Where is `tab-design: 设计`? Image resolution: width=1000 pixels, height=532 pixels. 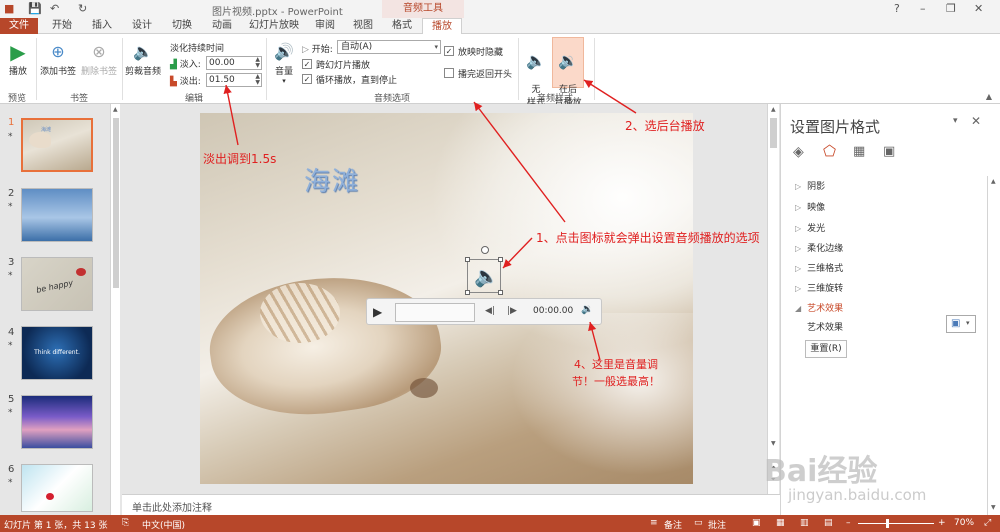 tab-design: 设计 is located at coordinates (142, 26).